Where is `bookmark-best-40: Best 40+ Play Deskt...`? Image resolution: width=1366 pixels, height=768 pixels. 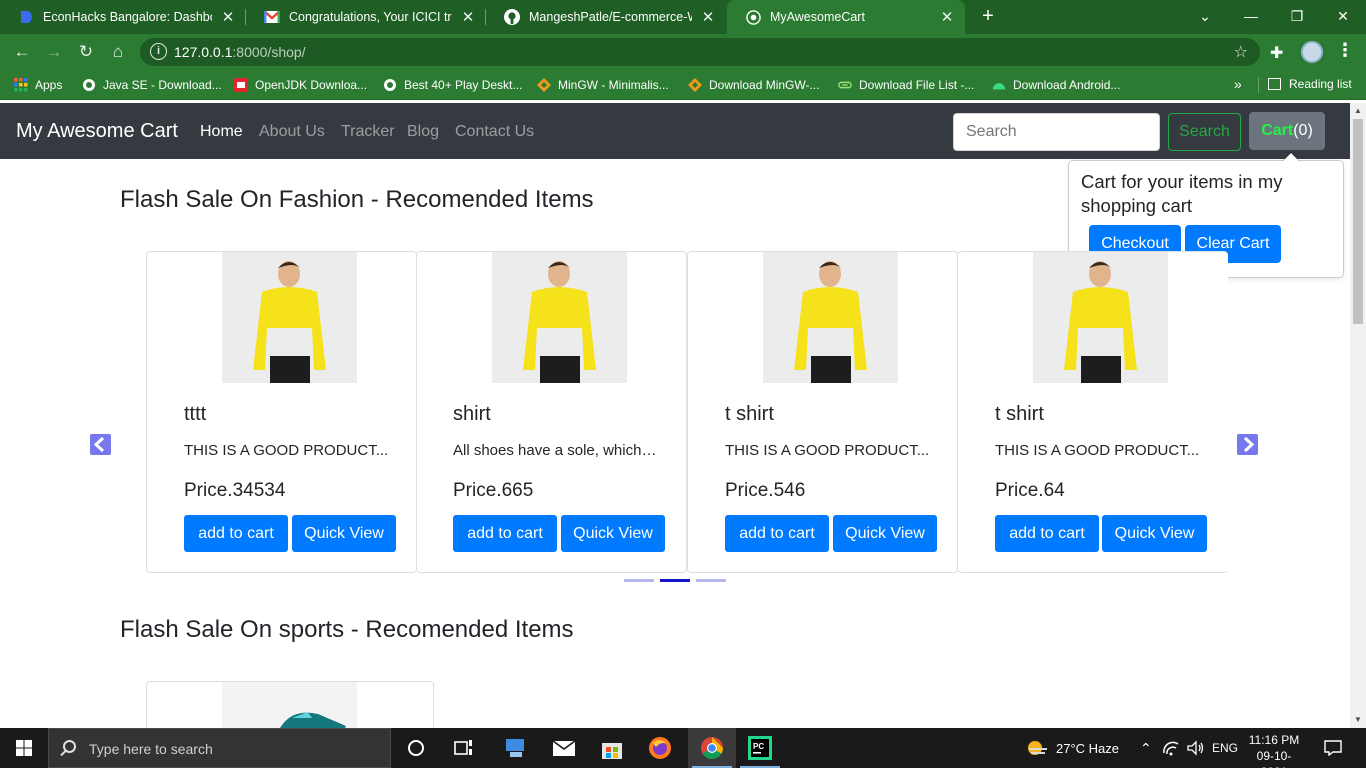
bookmark-best-40: Best 40+ Play Deskt... is located at coordinates (452, 85).